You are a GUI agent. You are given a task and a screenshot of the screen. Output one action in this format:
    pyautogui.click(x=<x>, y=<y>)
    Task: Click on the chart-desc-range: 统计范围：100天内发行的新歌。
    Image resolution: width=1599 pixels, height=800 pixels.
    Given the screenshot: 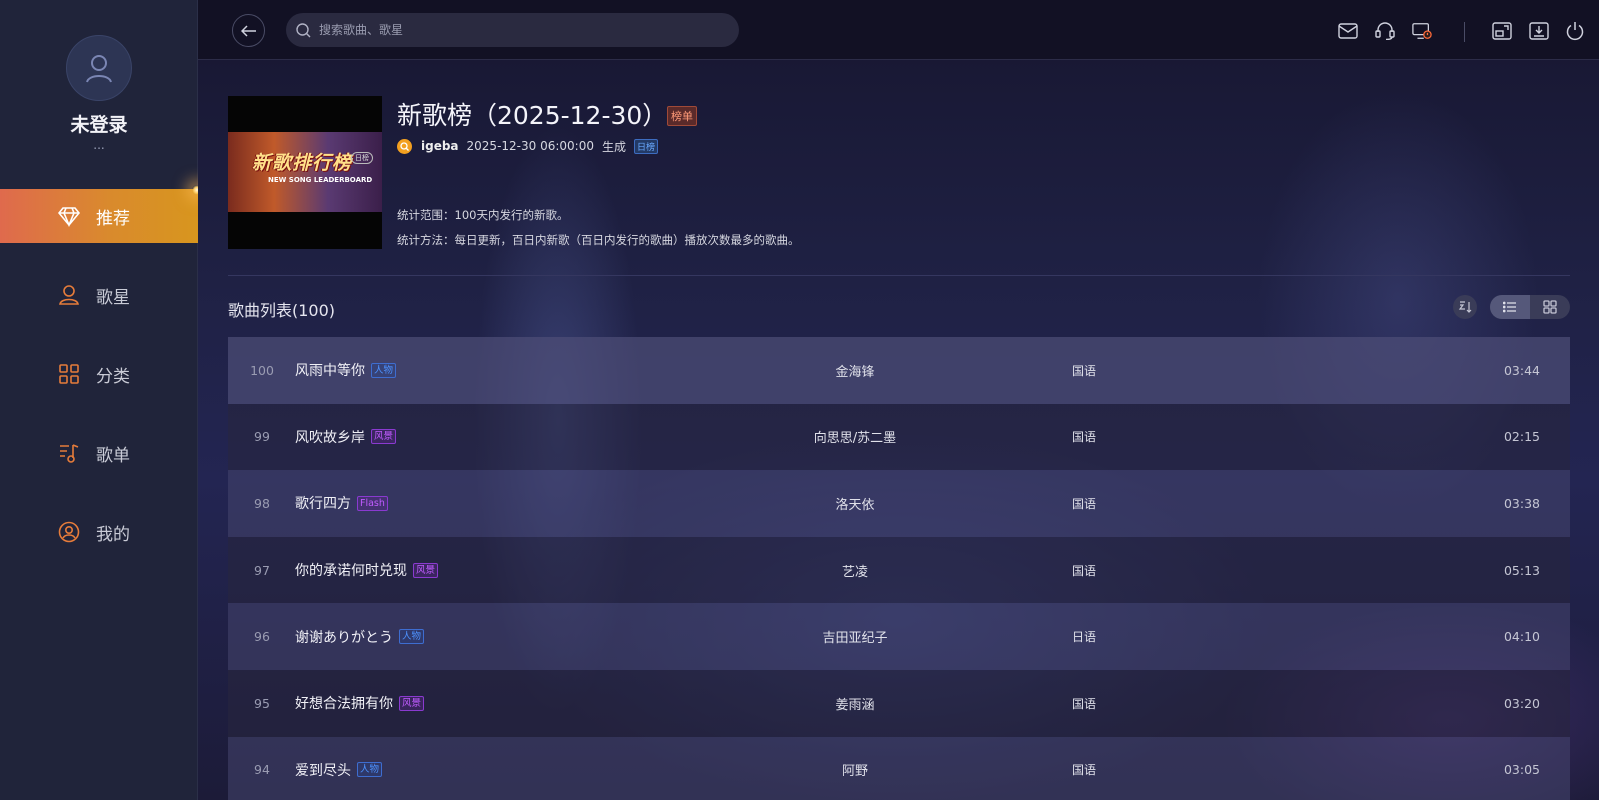 What is the action you would take?
    pyautogui.click(x=483, y=215)
    